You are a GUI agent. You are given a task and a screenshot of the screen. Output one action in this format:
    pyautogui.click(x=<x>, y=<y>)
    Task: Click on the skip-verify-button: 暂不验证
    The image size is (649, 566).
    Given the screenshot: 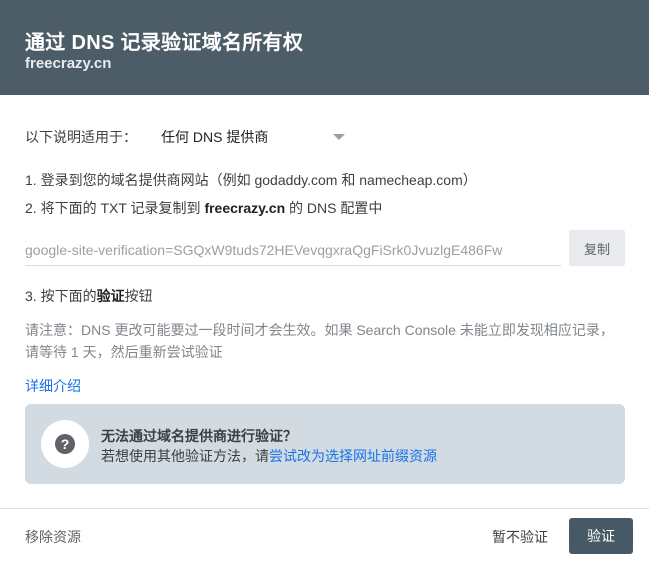 What is the action you would take?
    pyautogui.click(x=520, y=537)
    